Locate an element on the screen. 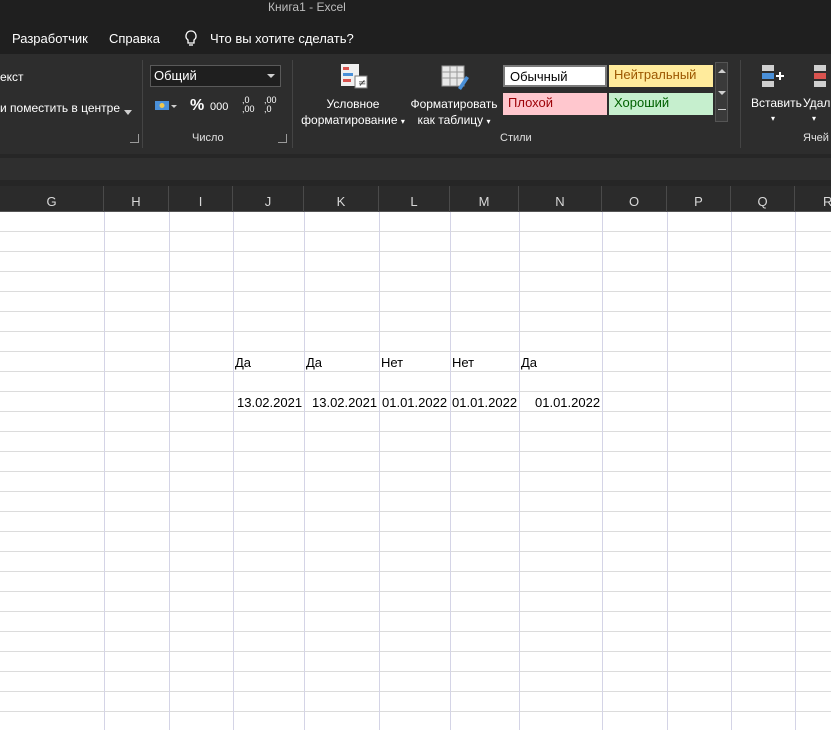 The image size is (831, 730). column-header-m: M is located at coordinates (484, 199).